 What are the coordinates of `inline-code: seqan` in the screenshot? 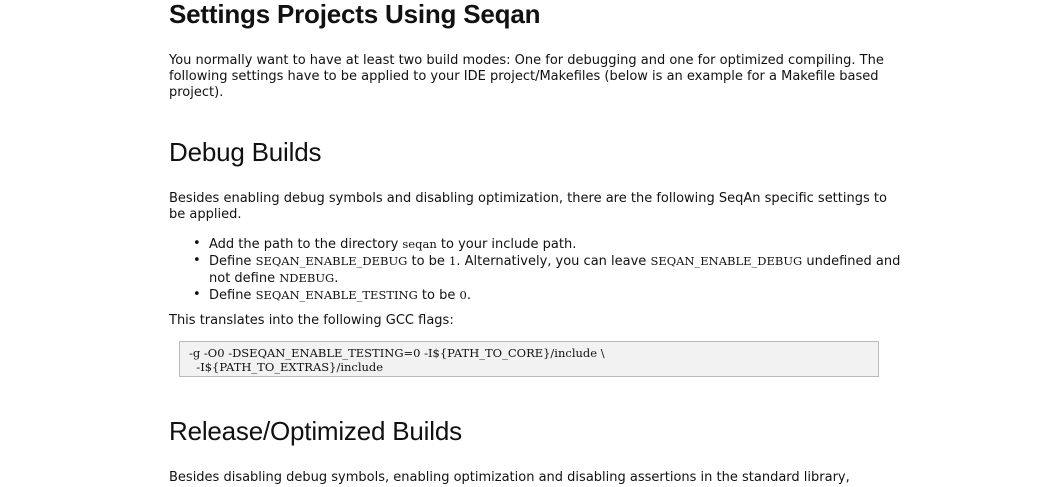 It's located at (419, 244).